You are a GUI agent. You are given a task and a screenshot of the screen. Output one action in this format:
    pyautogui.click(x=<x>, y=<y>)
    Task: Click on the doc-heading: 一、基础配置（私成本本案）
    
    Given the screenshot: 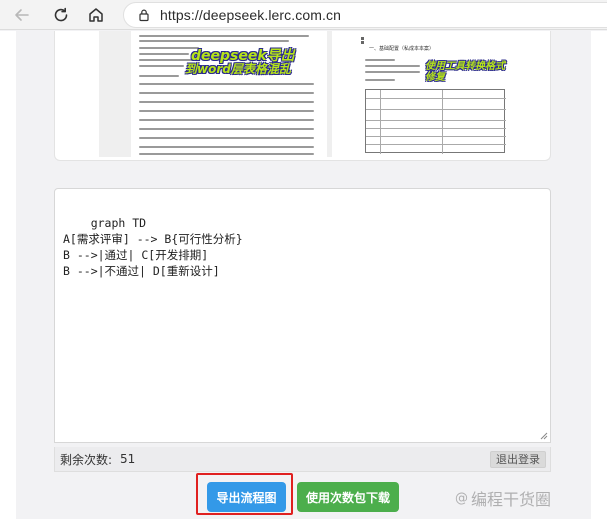 What is the action you would take?
    pyautogui.click(x=402, y=49)
    